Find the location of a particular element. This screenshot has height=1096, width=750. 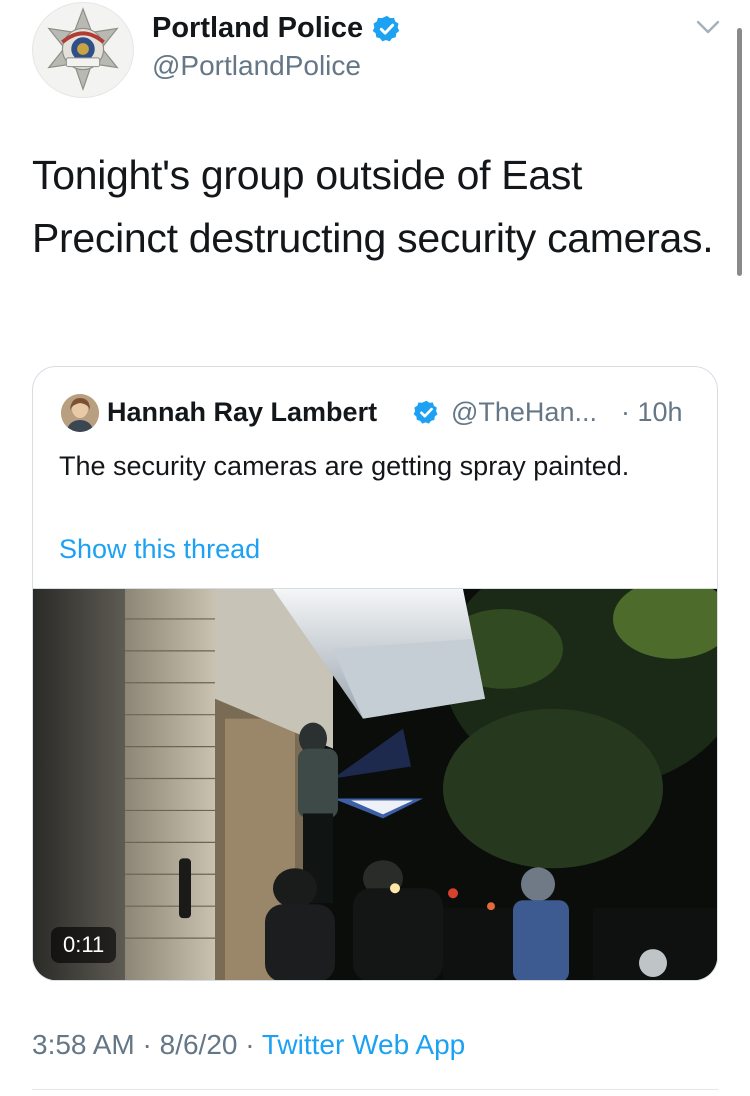

avatar-photo-icon is located at coordinates (80, 413).